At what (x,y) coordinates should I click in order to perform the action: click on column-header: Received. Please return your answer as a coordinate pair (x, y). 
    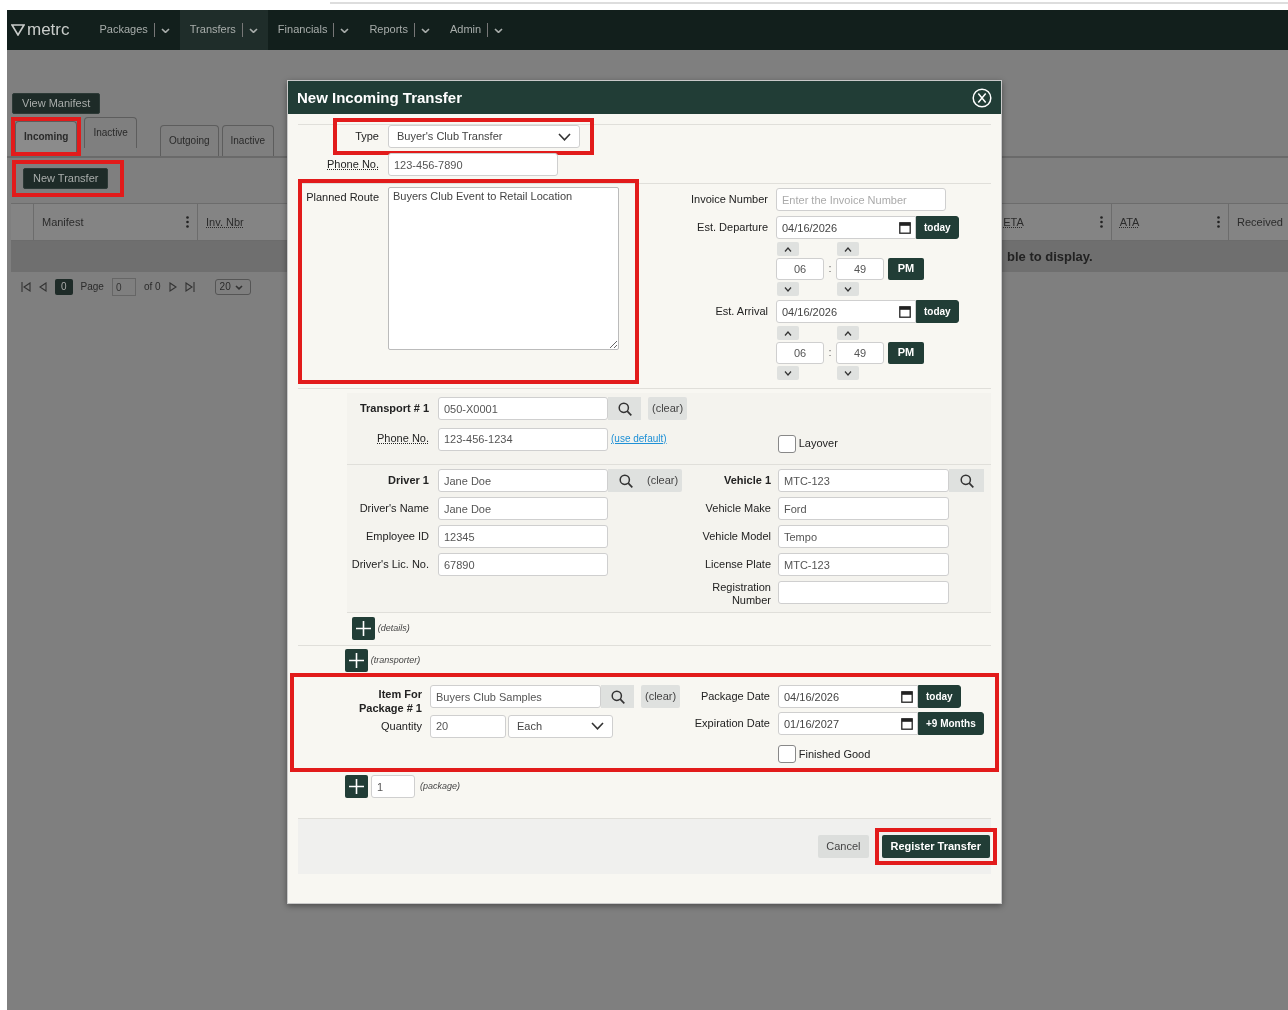
    Looking at the image, I should click on (1258, 222).